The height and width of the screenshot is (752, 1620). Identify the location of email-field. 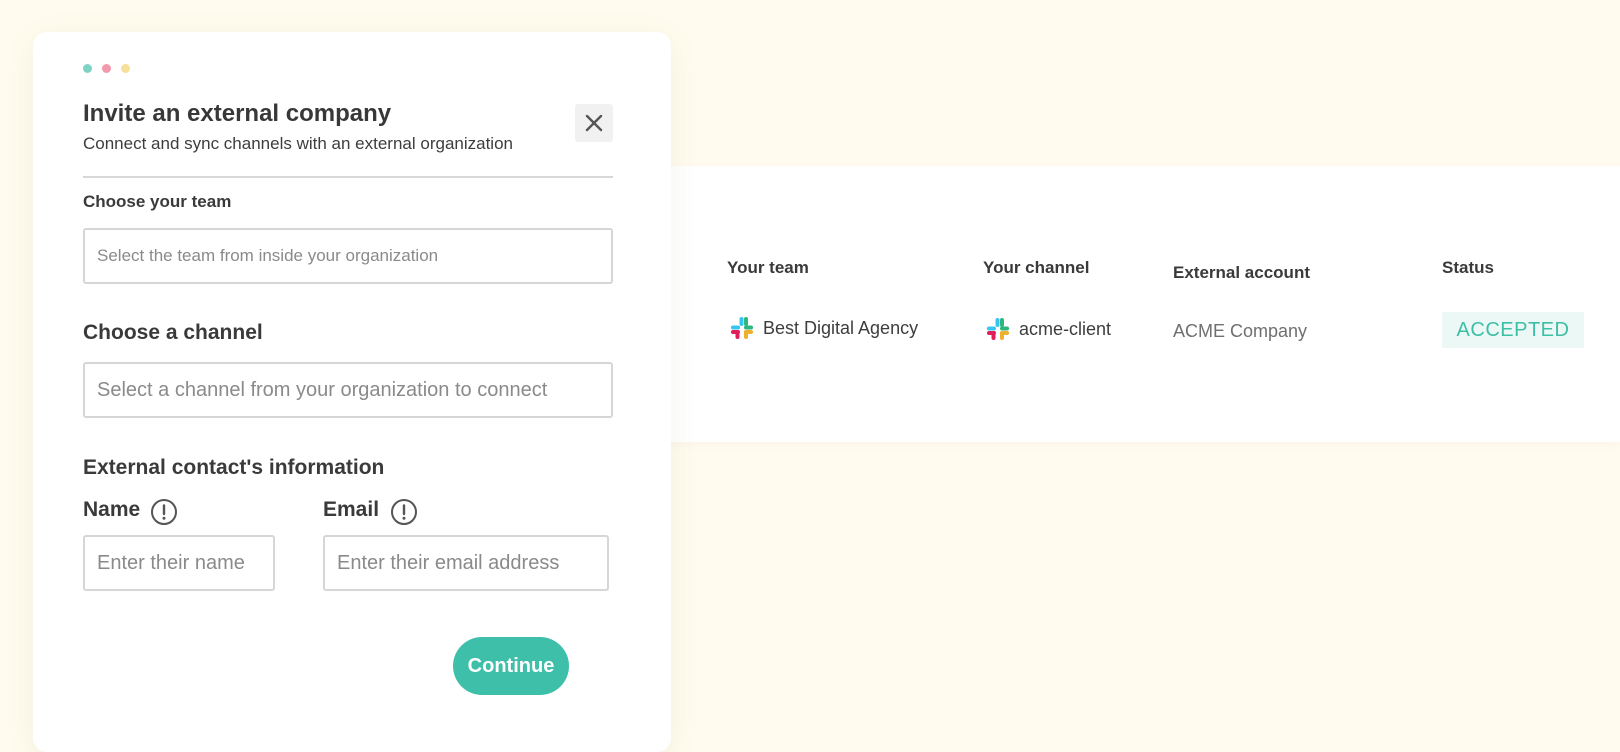
(466, 563).